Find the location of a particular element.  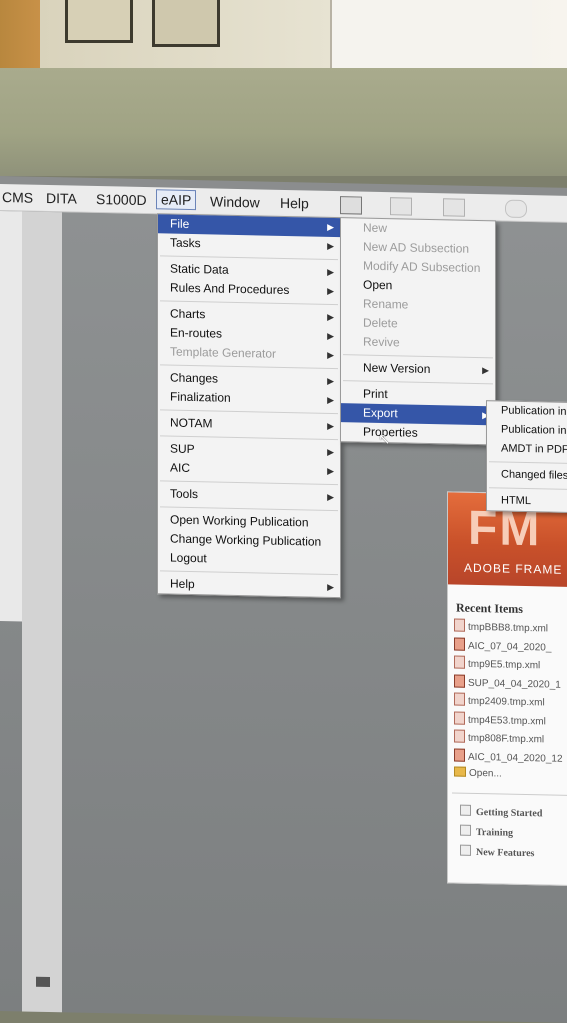

panel-toggle-icon is located at coordinates (351, 205).